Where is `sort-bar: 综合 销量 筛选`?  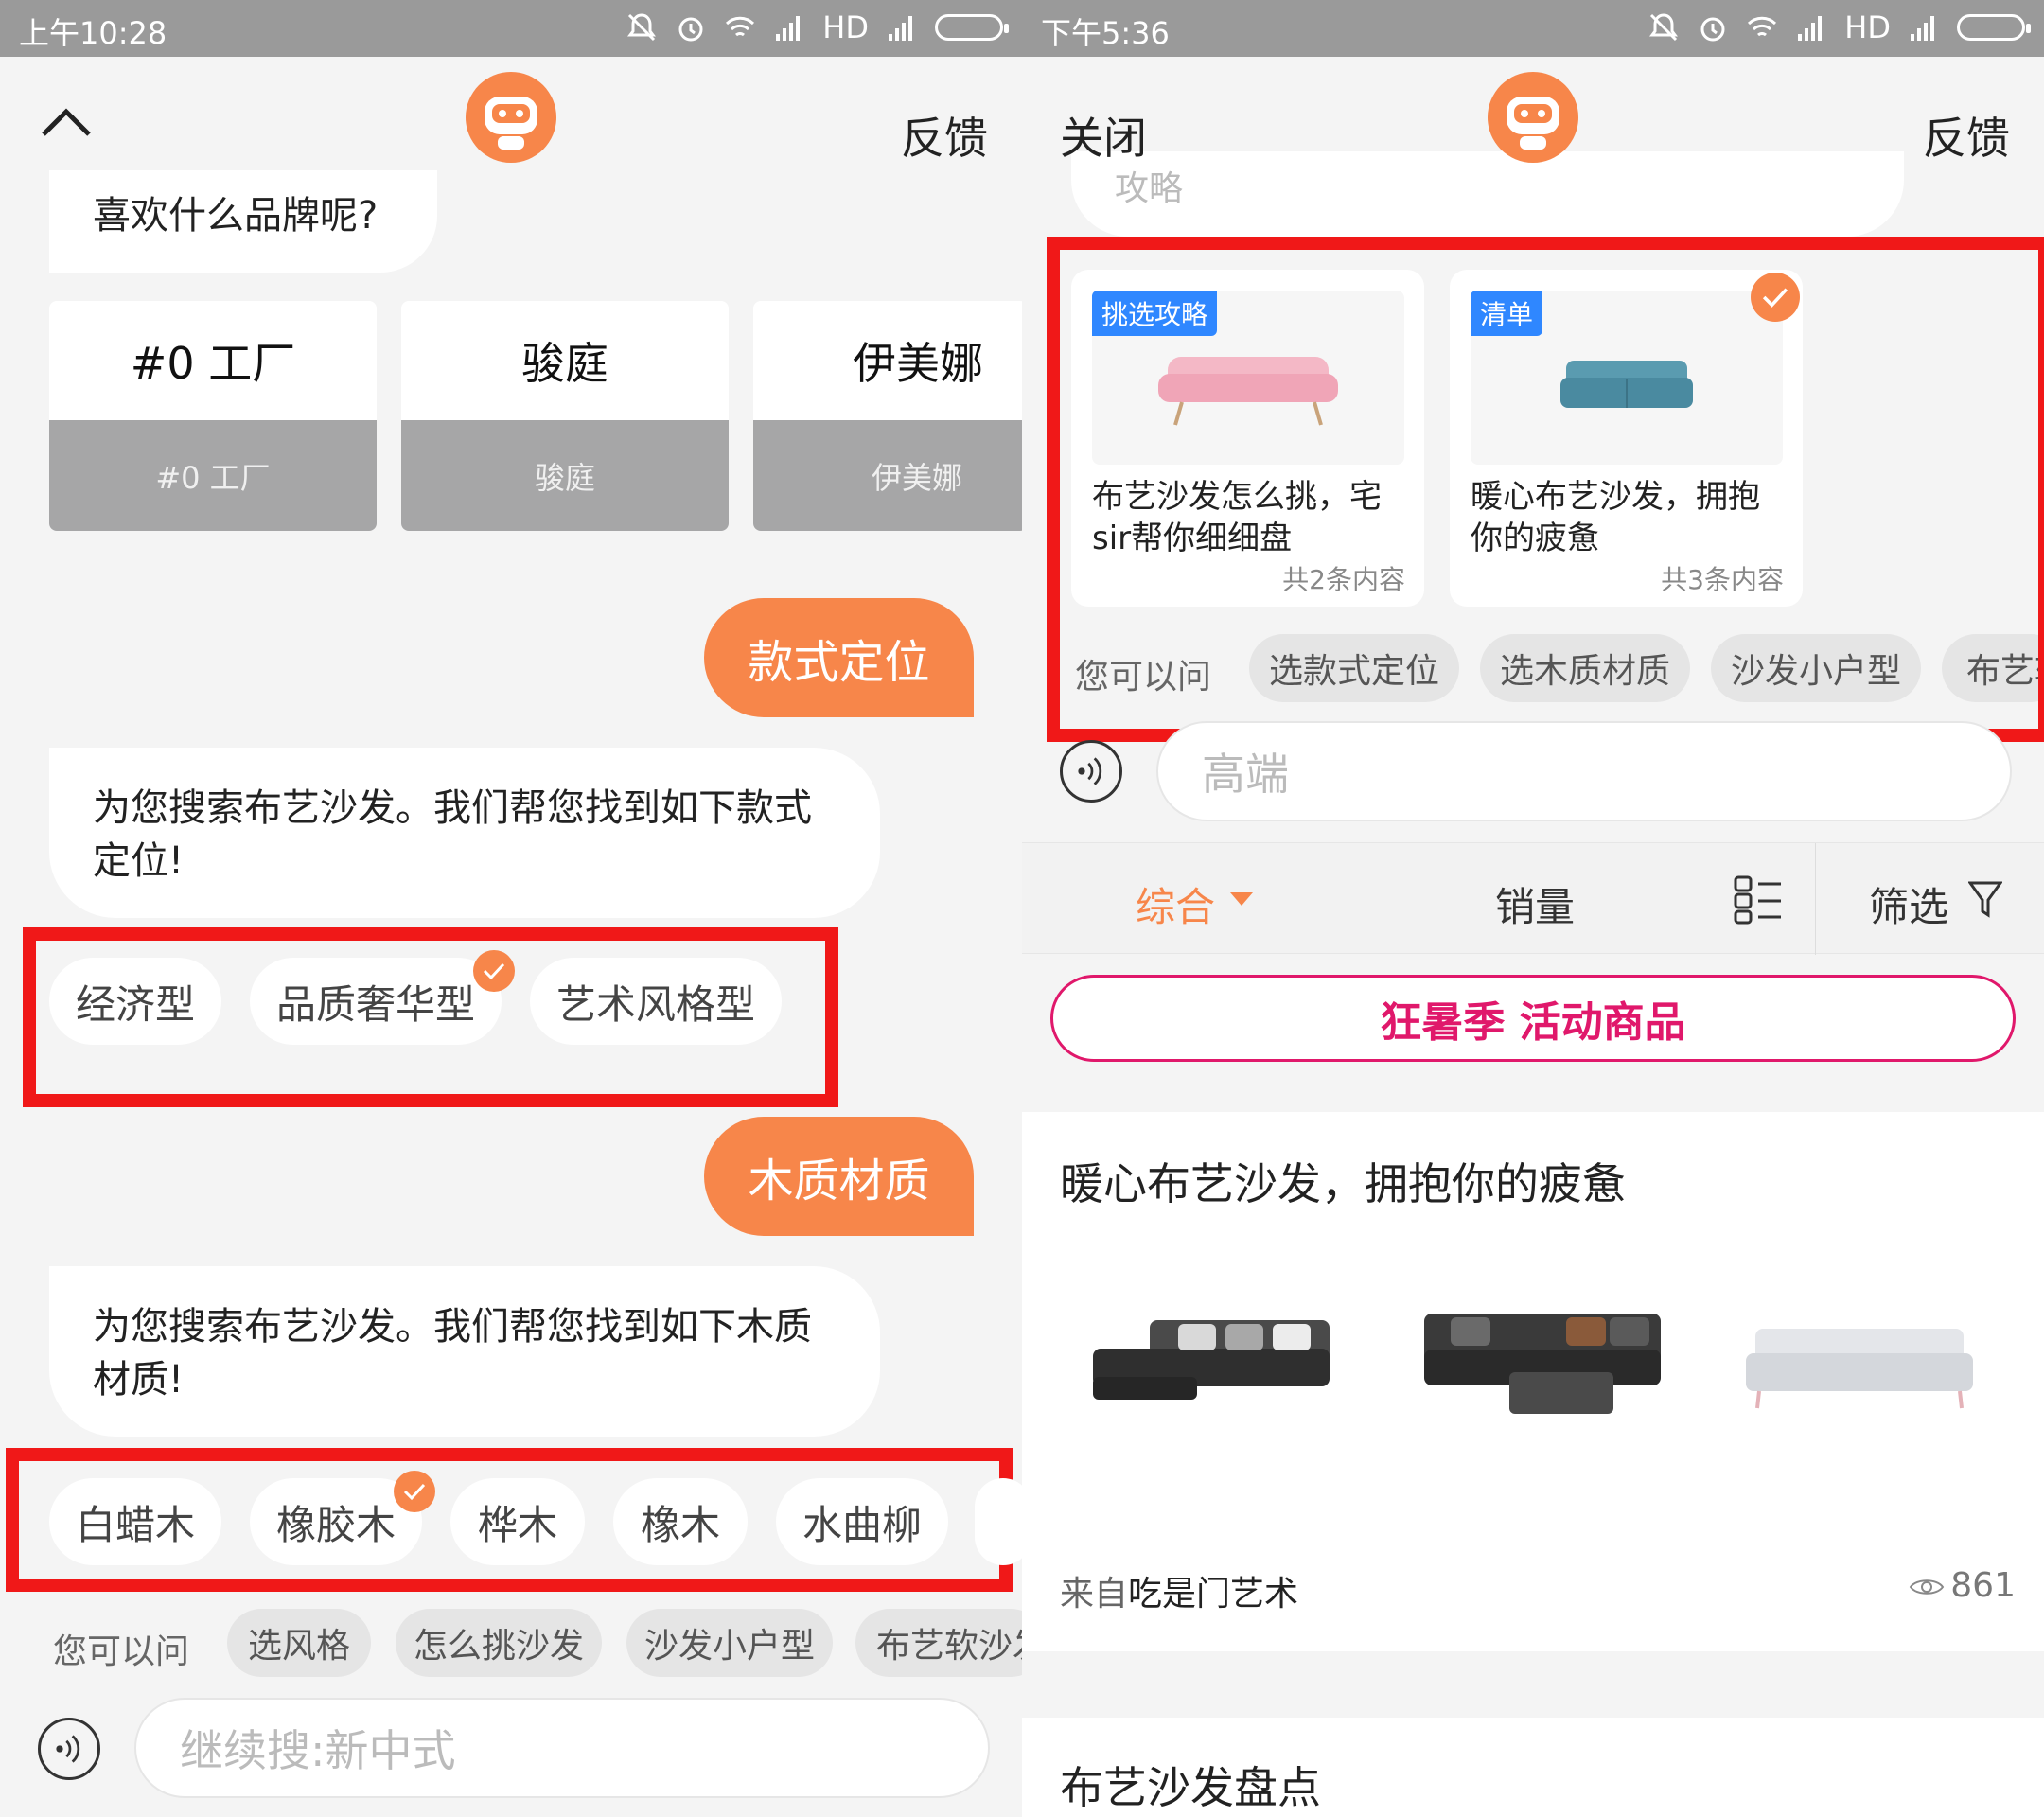
sort-bar: 综合 销量 筛选 is located at coordinates (1533, 899).